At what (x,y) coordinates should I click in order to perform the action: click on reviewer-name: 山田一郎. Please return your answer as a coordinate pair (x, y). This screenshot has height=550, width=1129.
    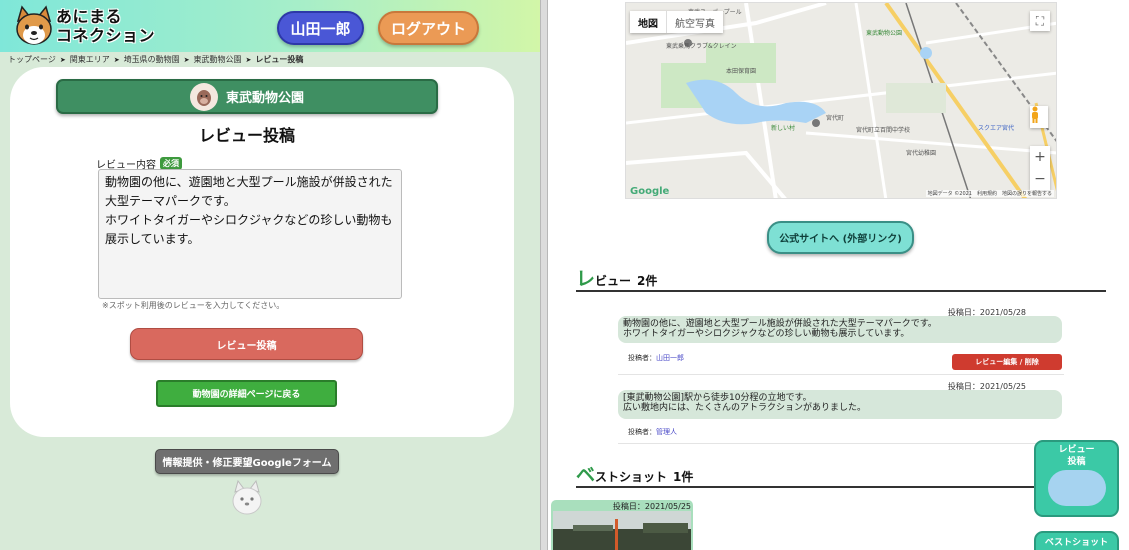
    Looking at the image, I should click on (670, 358).